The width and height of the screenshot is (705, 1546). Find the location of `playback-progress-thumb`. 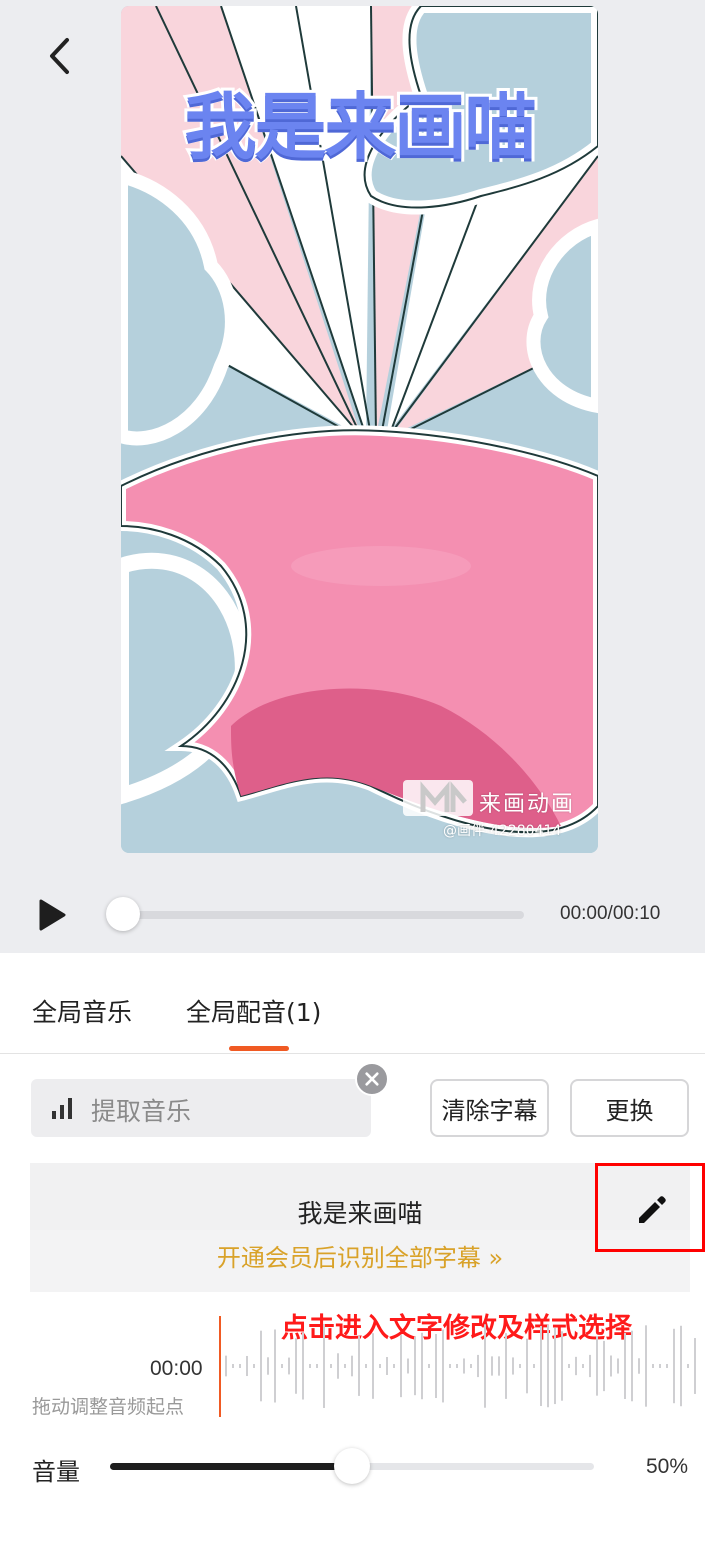

playback-progress-thumb is located at coordinates (123, 914).